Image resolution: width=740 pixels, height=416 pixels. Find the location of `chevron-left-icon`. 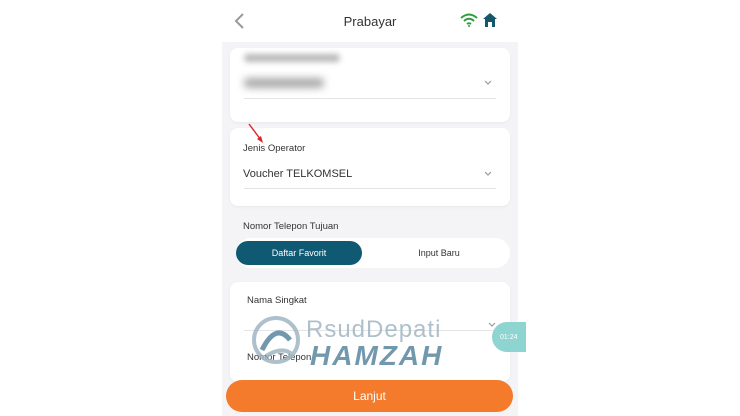

chevron-left-icon is located at coordinates (239, 21).